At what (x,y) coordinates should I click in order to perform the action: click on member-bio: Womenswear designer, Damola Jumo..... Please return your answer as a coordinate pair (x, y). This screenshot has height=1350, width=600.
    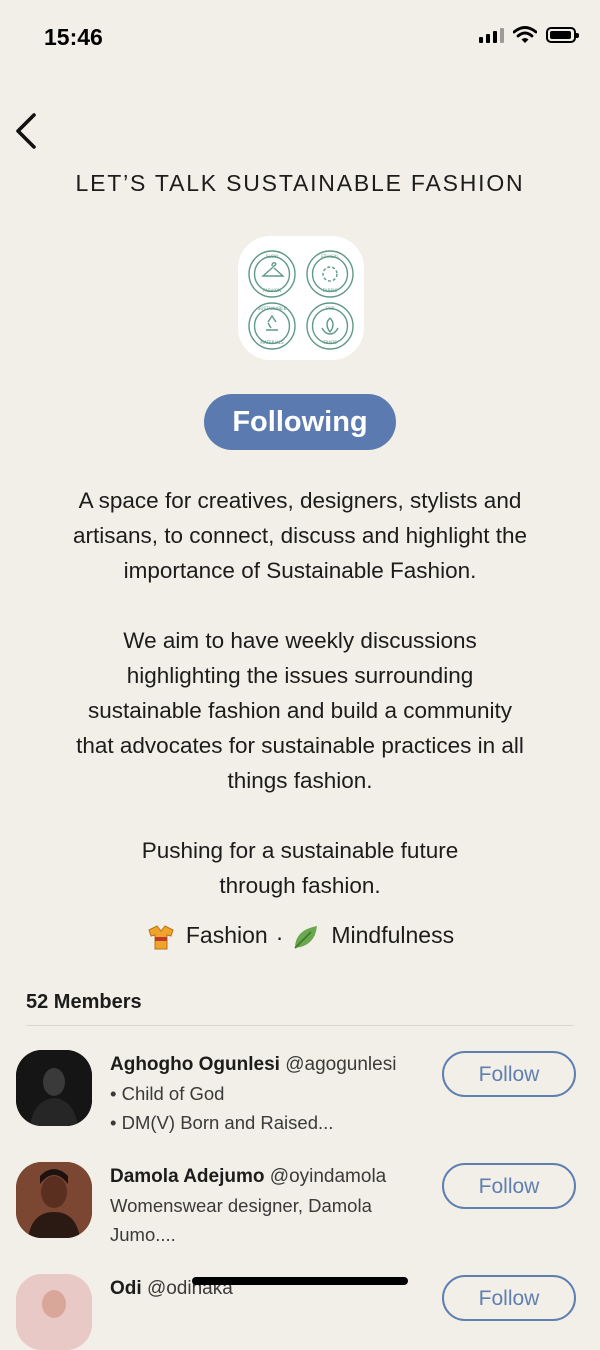
    Looking at the image, I should click on (270, 1220).